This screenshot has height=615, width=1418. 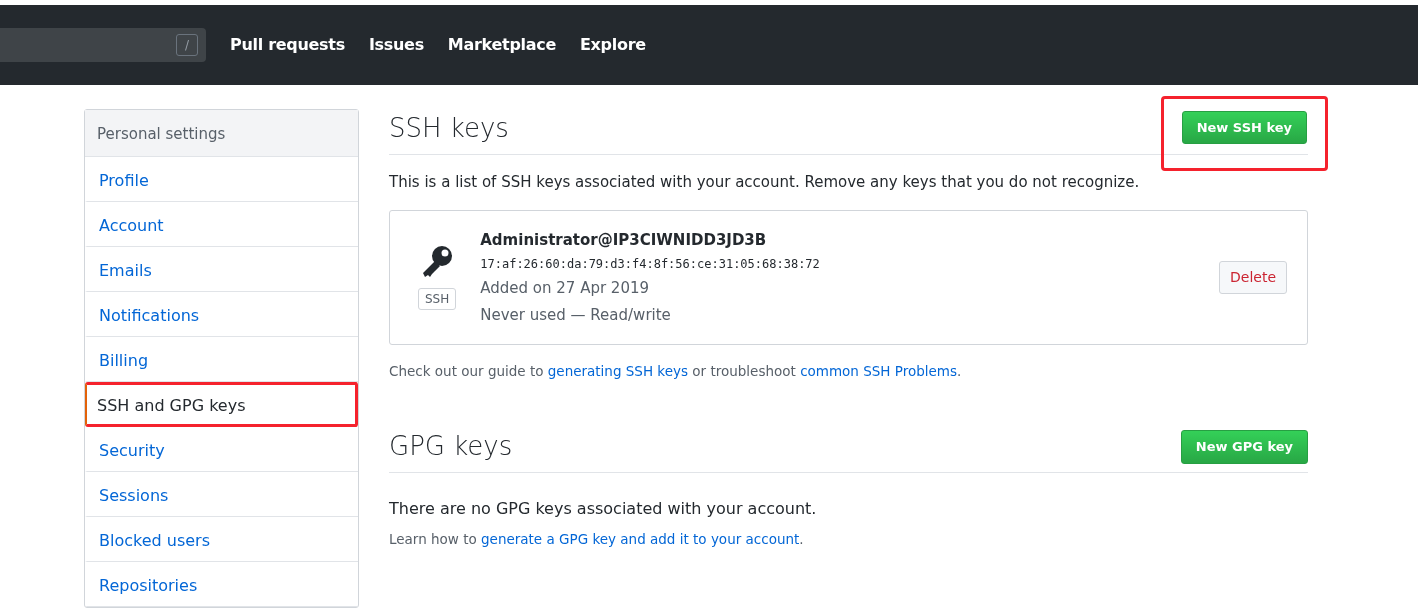 I want to click on help-text: Check out our guide to generating SSH keys or troubleshoot common SSH Problems., so click(x=676, y=371).